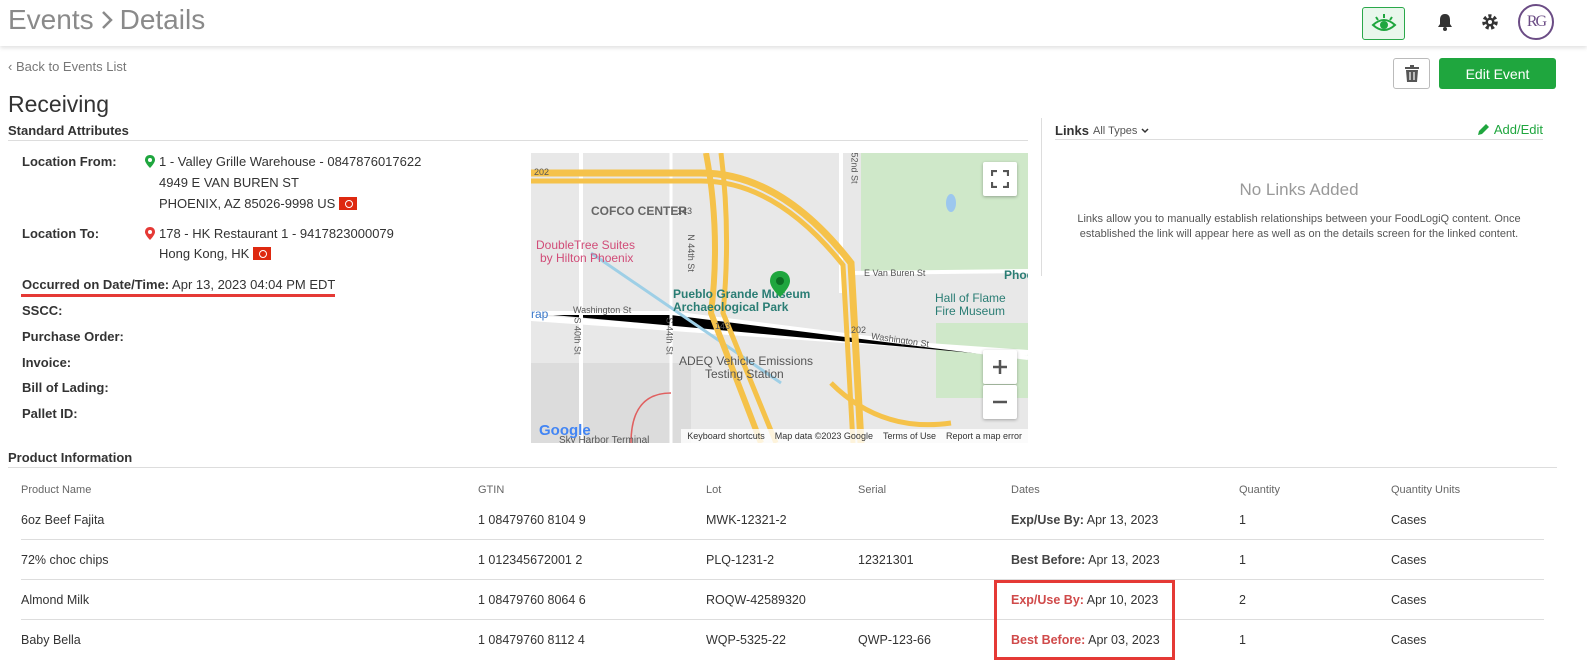  What do you see at coordinates (823, 436) in the screenshot?
I see `map-data-attribution: Map data ©2023 Google` at bounding box center [823, 436].